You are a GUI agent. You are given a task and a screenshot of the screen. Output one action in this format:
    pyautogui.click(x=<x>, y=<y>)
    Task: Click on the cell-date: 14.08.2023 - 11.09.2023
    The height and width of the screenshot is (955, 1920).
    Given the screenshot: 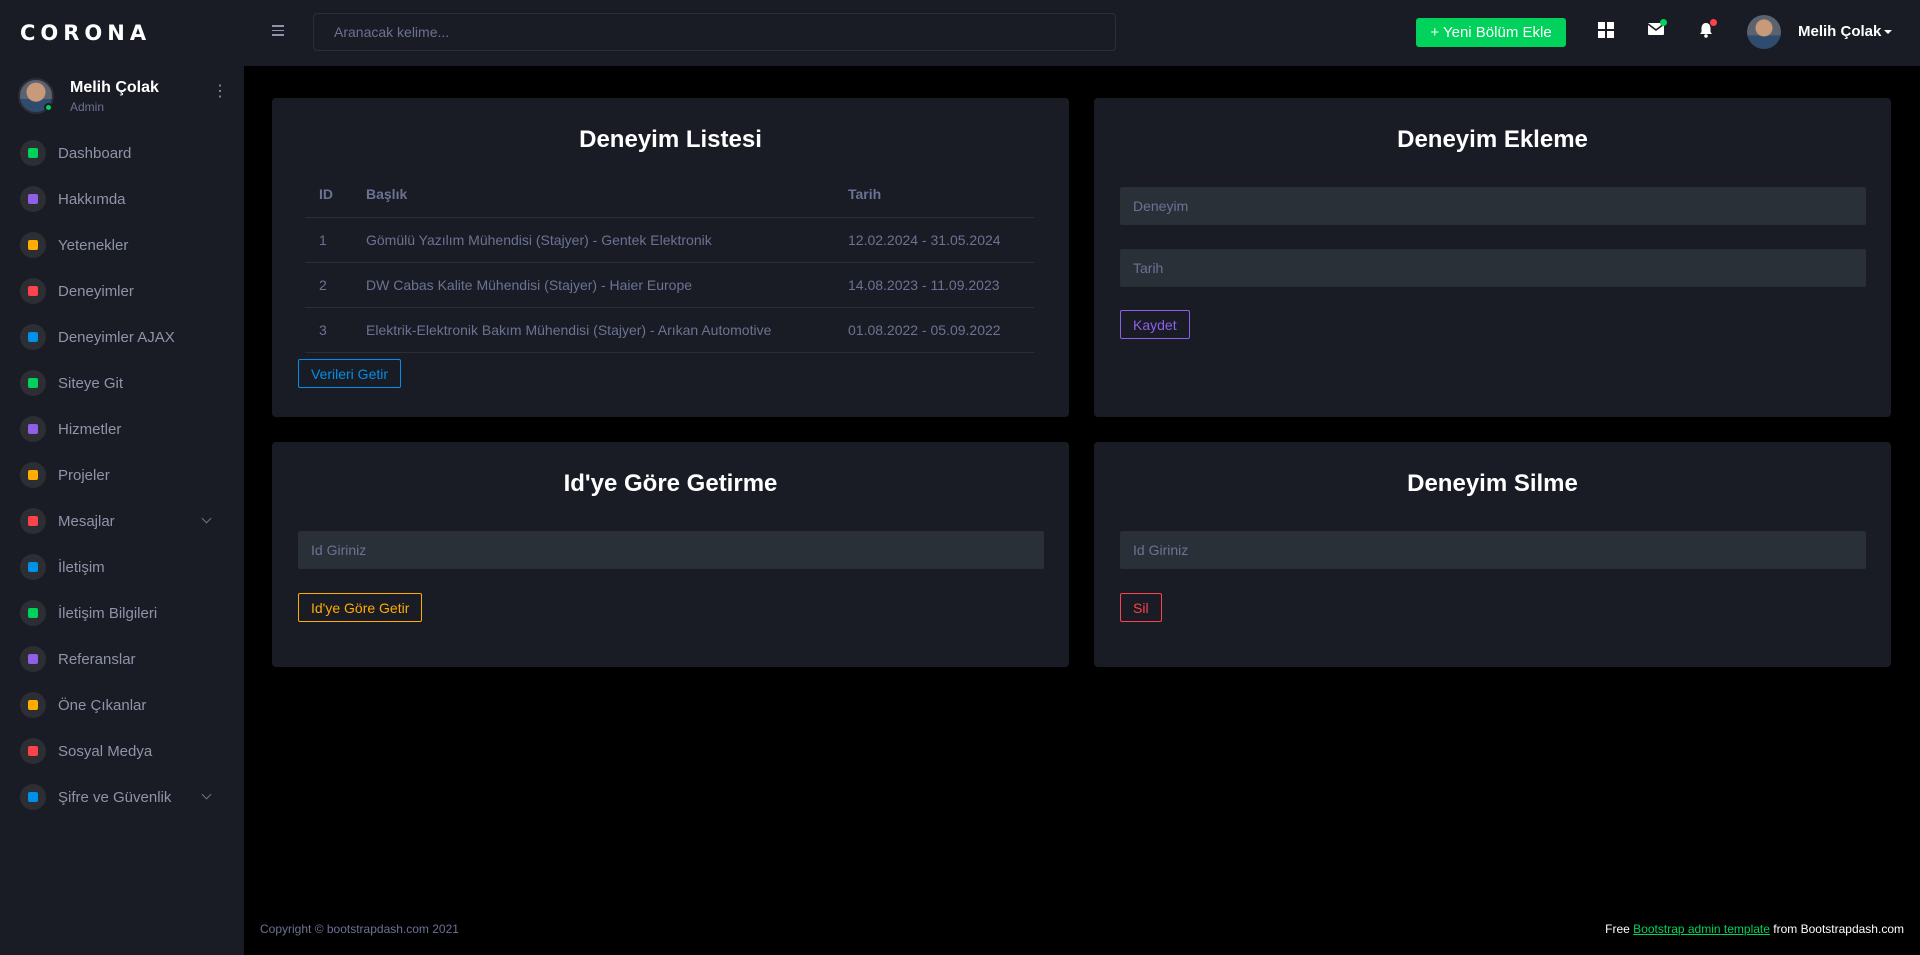 What is the action you would take?
    pyautogui.click(x=934, y=285)
    